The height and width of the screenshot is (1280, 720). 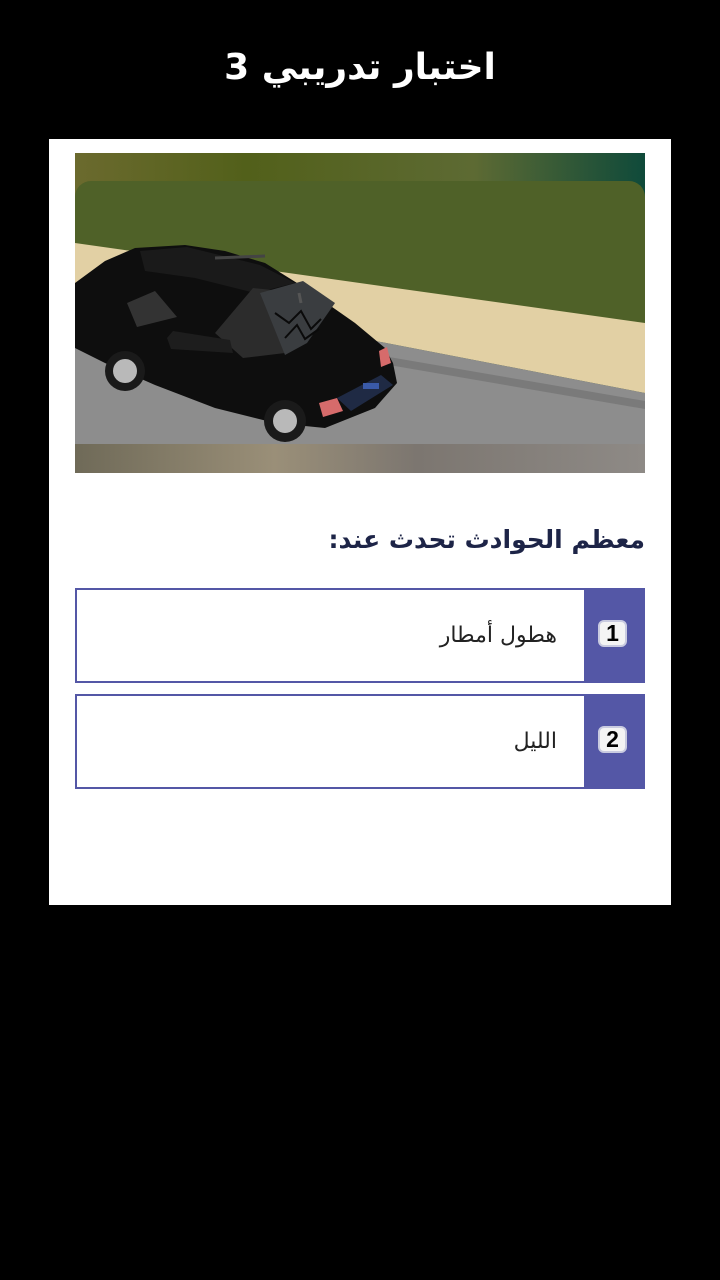 I want to click on header-bar: اختبار تدريبي 3, so click(x=360, y=70).